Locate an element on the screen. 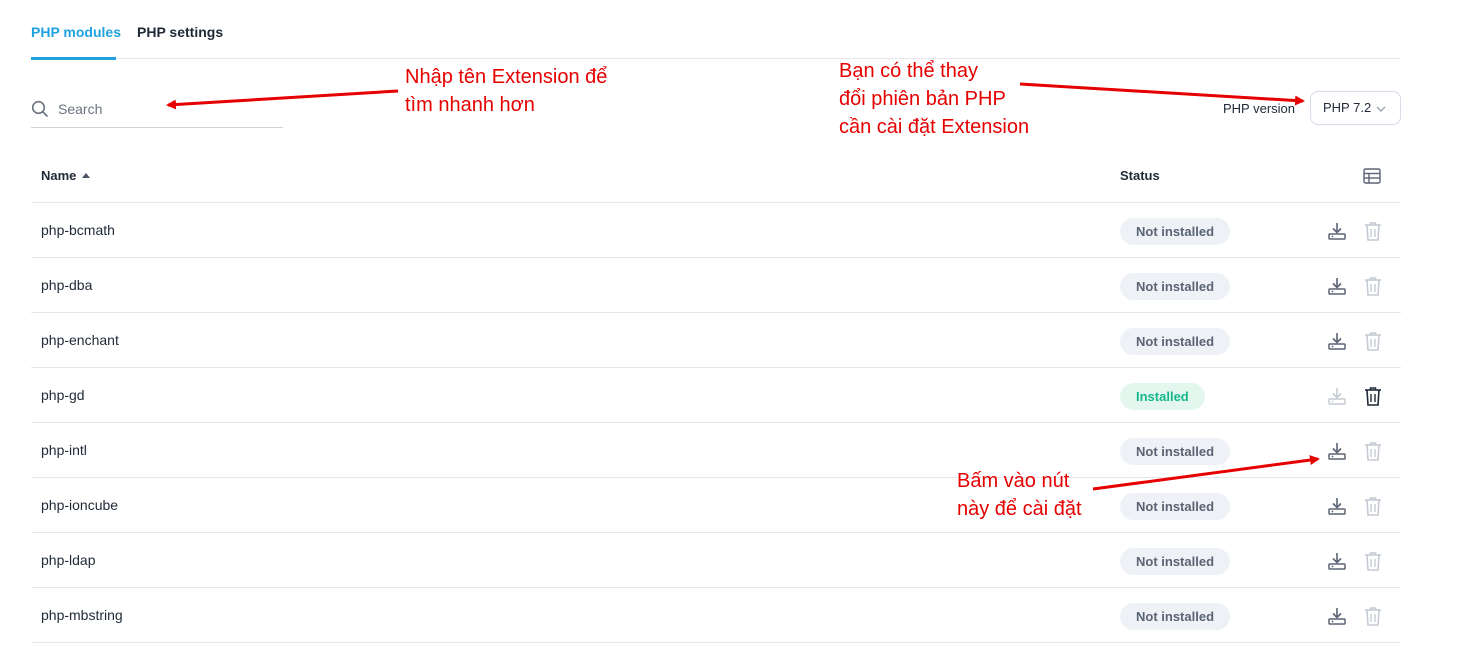 The image size is (1466, 647). php-version-value: PHP 7.2 is located at coordinates (1347, 107).